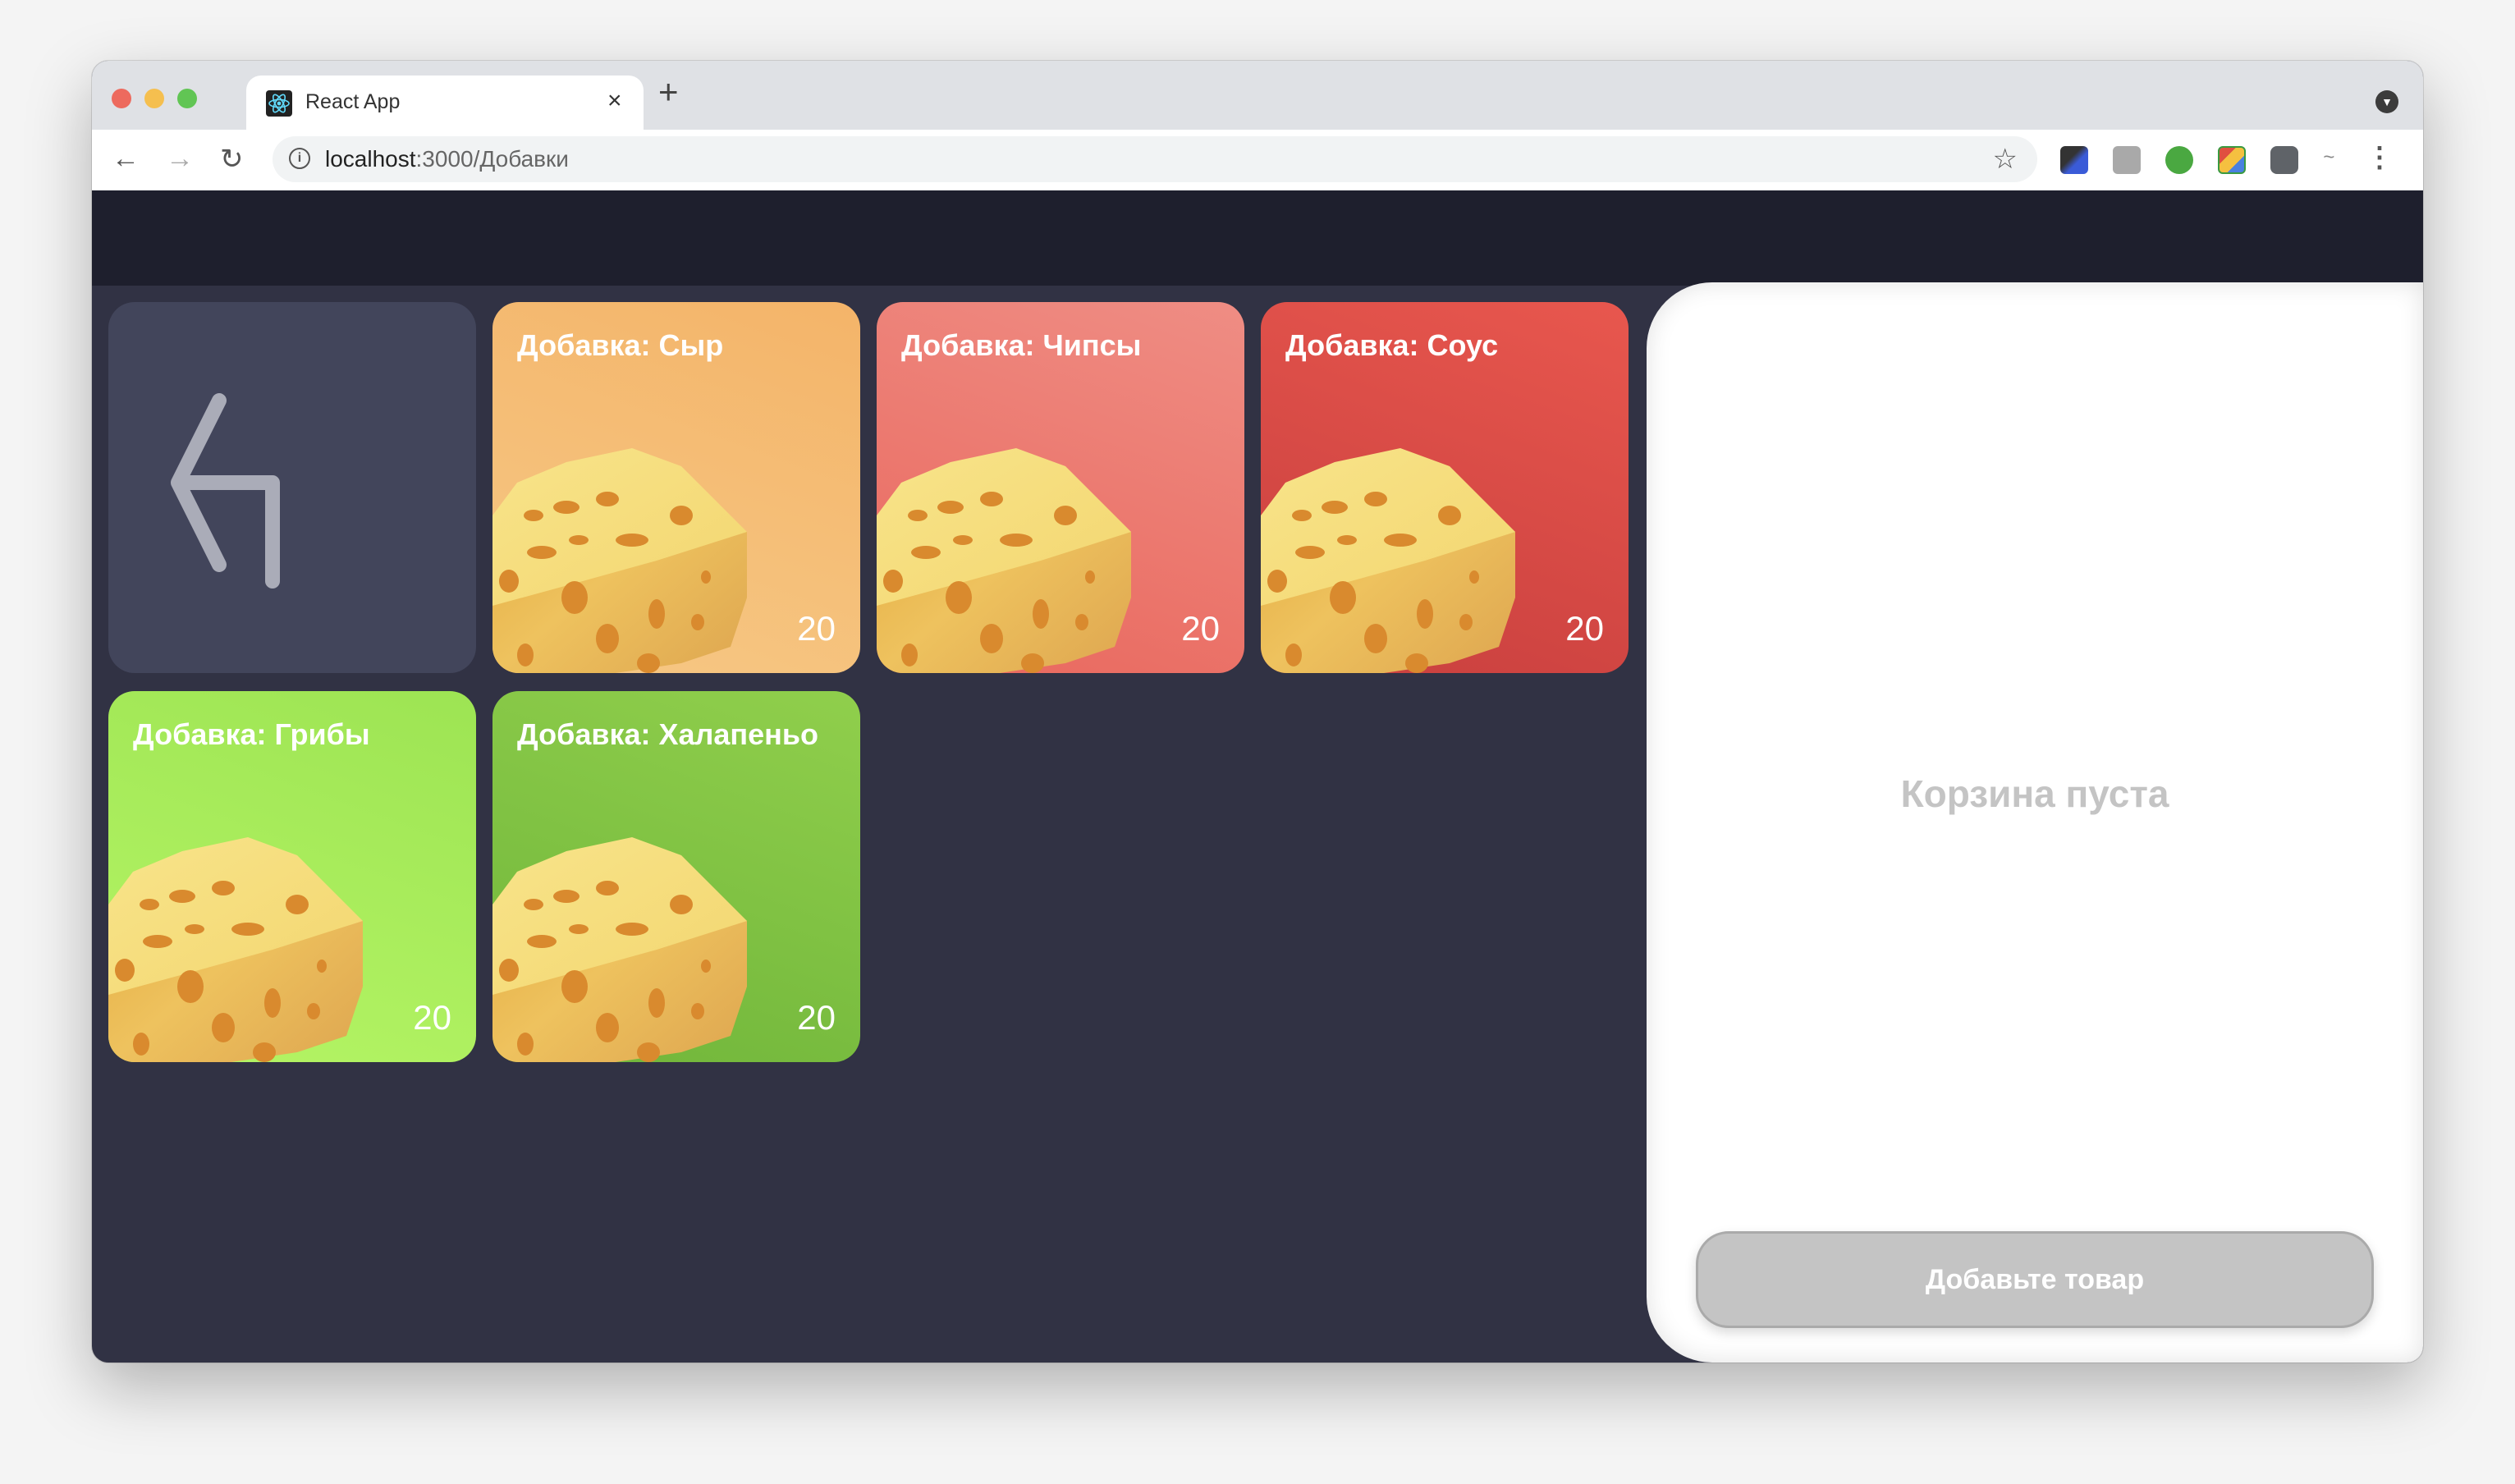  What do you see at coordinates (2035, 1279) in the screenshot?
I see `add-product-button: Добавьте товар` at bounding box center [2035, 1279].